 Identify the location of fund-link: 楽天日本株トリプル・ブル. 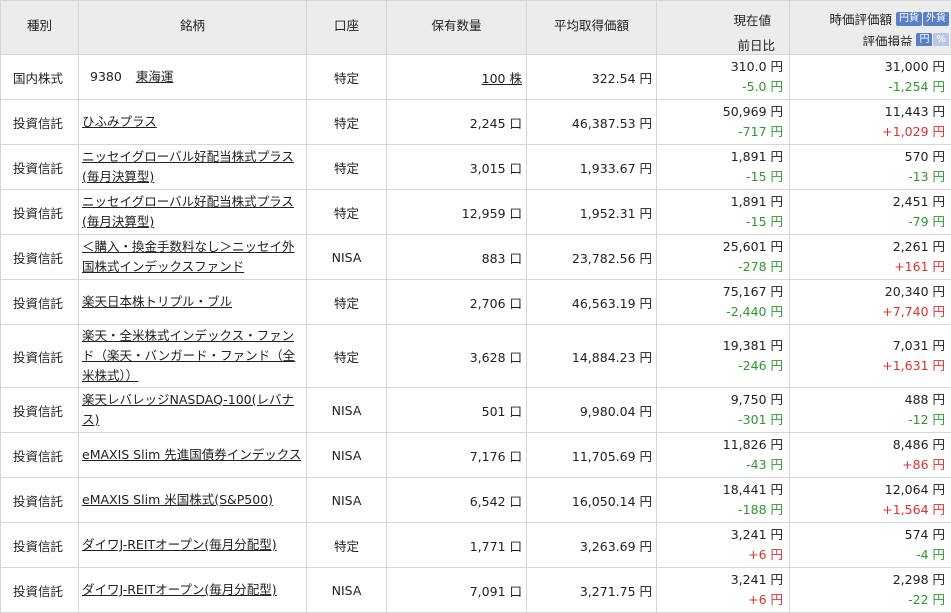
(157, 301).